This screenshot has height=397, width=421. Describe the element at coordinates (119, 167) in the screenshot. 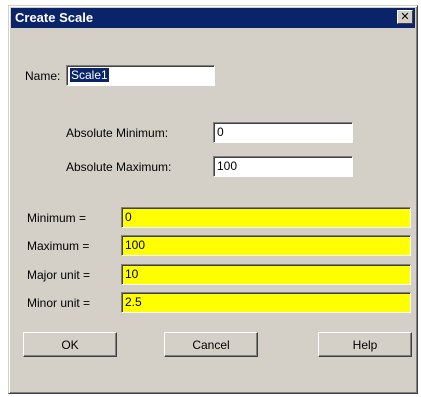

I see `absolute-maximum-label: Absolute Maximum:` at that location.